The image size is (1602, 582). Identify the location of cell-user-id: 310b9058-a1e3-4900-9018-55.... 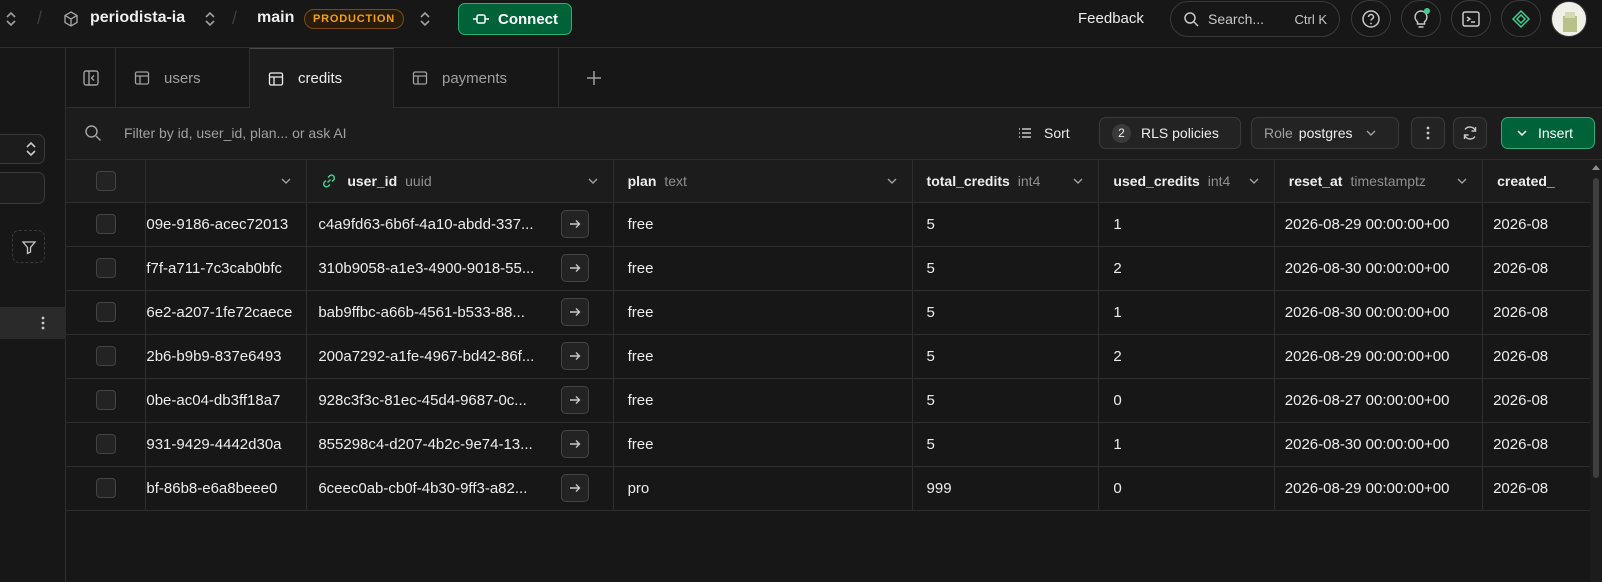
(460, 268).